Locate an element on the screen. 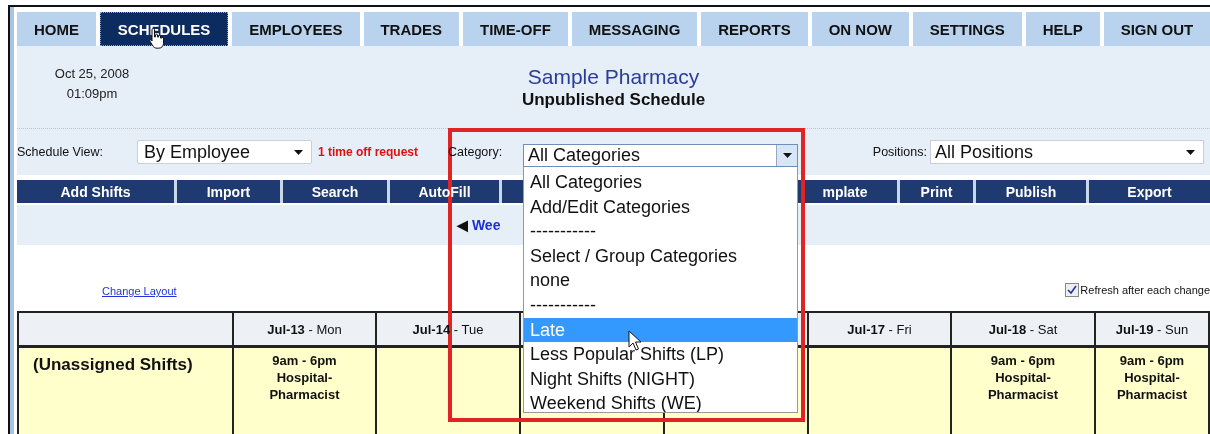  nav-tab: TIME-OFF is located at coordinates (515, 29).